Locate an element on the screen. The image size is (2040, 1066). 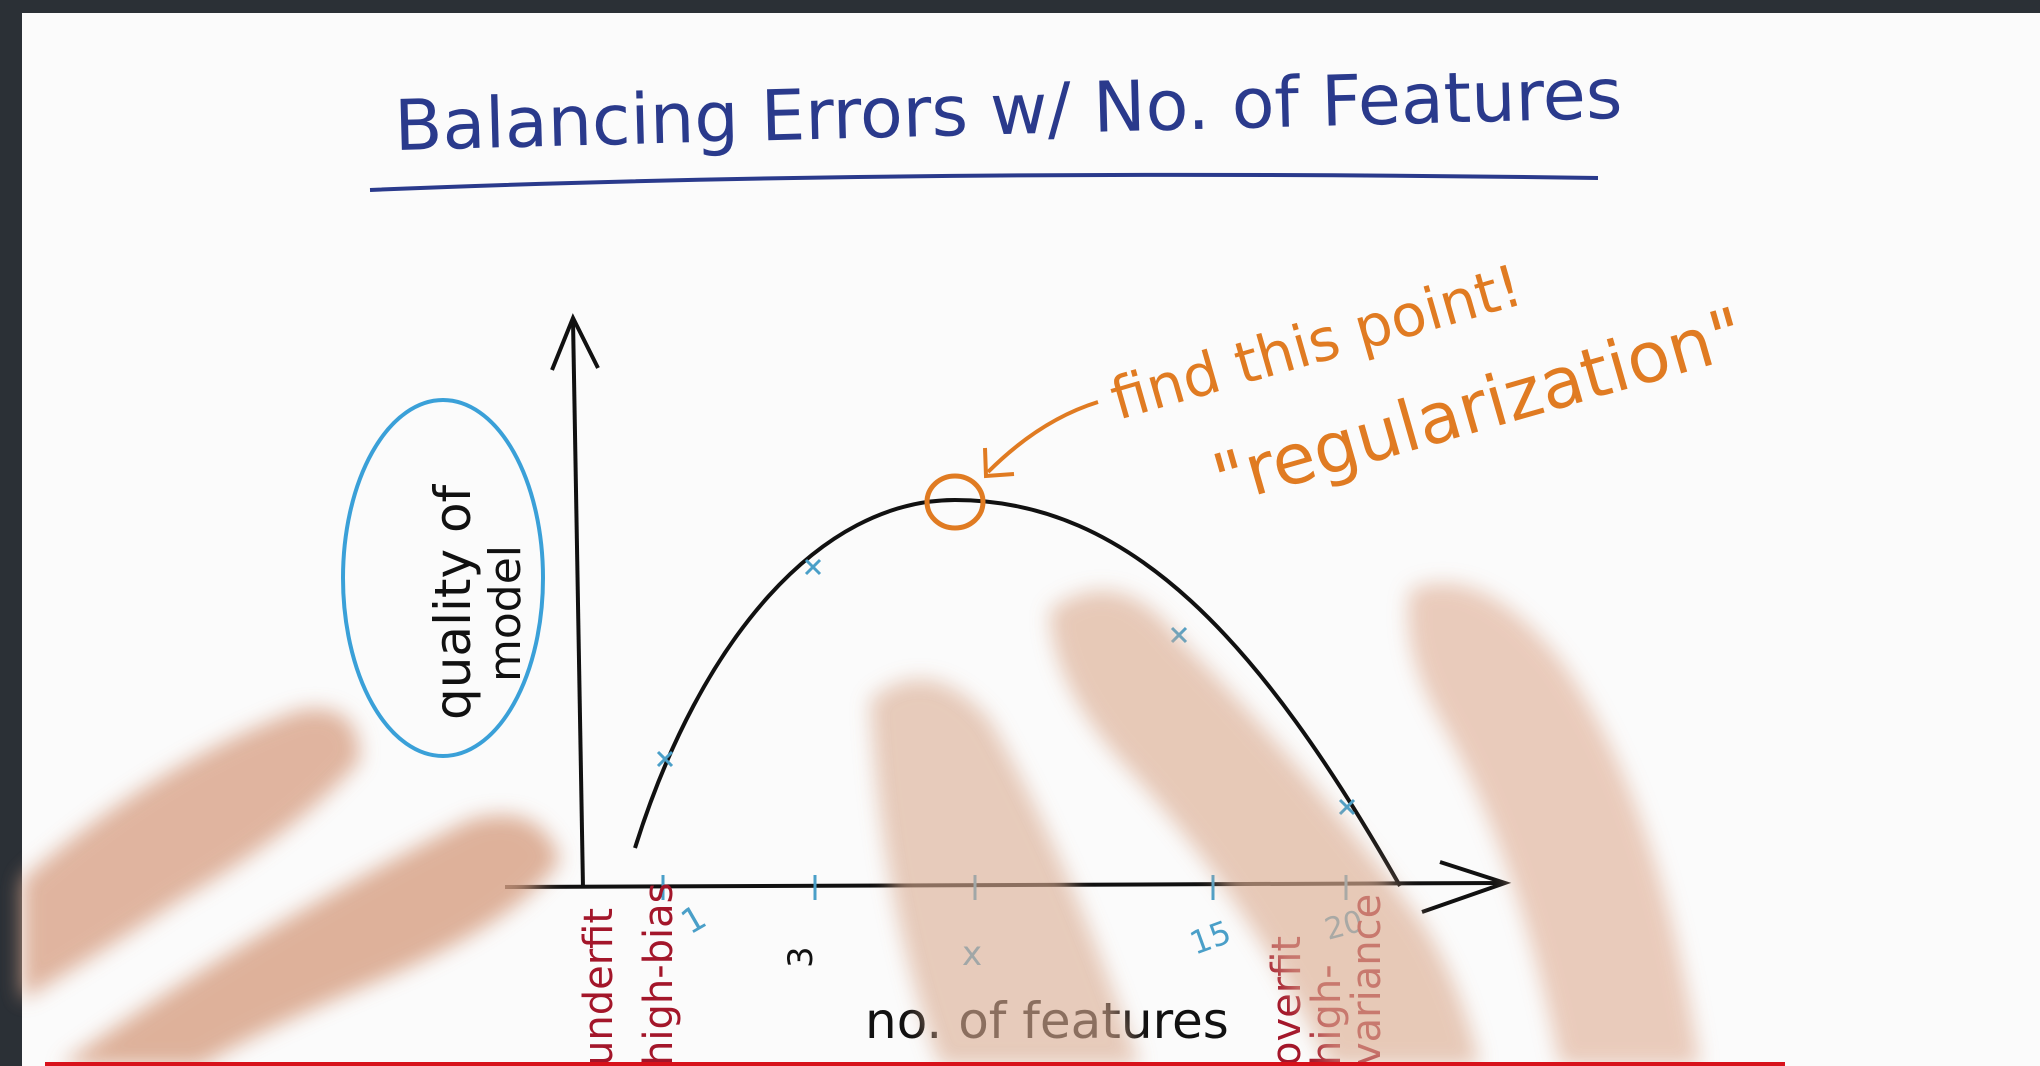
title-underline is located at coordinates (984, 182).